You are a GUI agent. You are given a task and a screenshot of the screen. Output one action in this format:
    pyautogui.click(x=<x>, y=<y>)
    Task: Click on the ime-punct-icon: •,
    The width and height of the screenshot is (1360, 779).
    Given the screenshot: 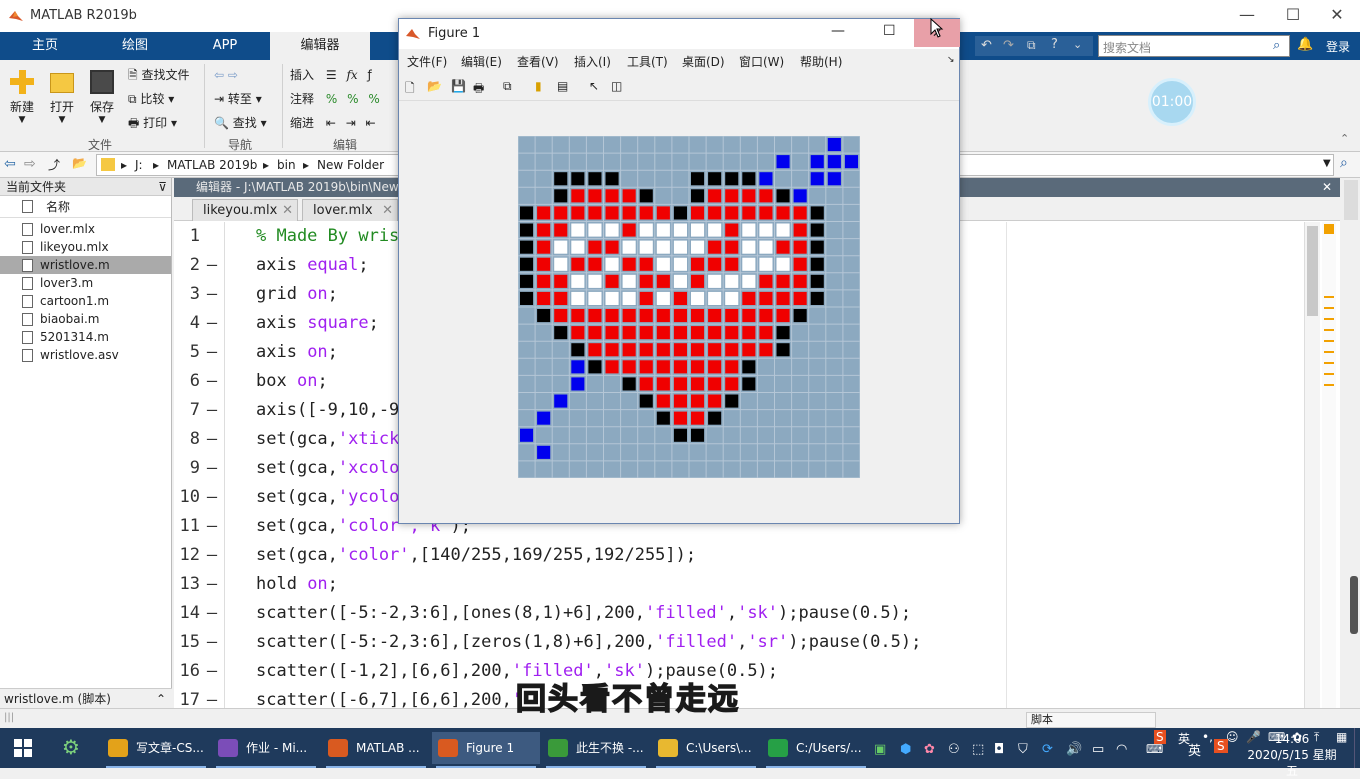 What is the action you would take?
    pyautogui.click(x=1207, y=737)
    